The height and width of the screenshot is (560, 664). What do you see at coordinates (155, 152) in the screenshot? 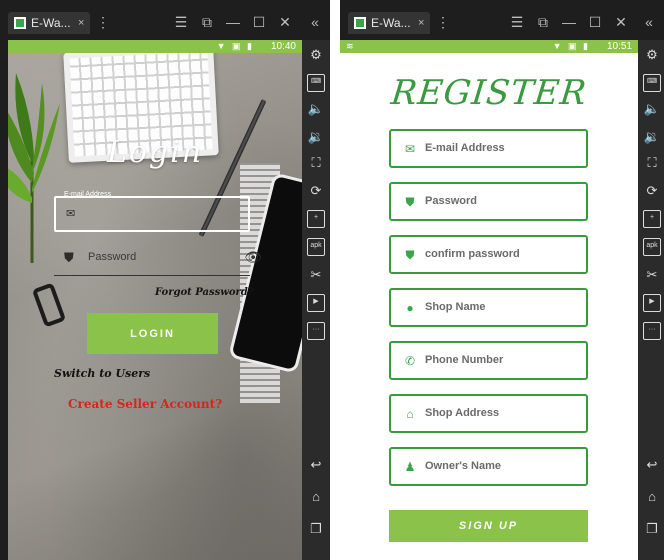
I see `login-title: Login` at bounding box center [155, 152].